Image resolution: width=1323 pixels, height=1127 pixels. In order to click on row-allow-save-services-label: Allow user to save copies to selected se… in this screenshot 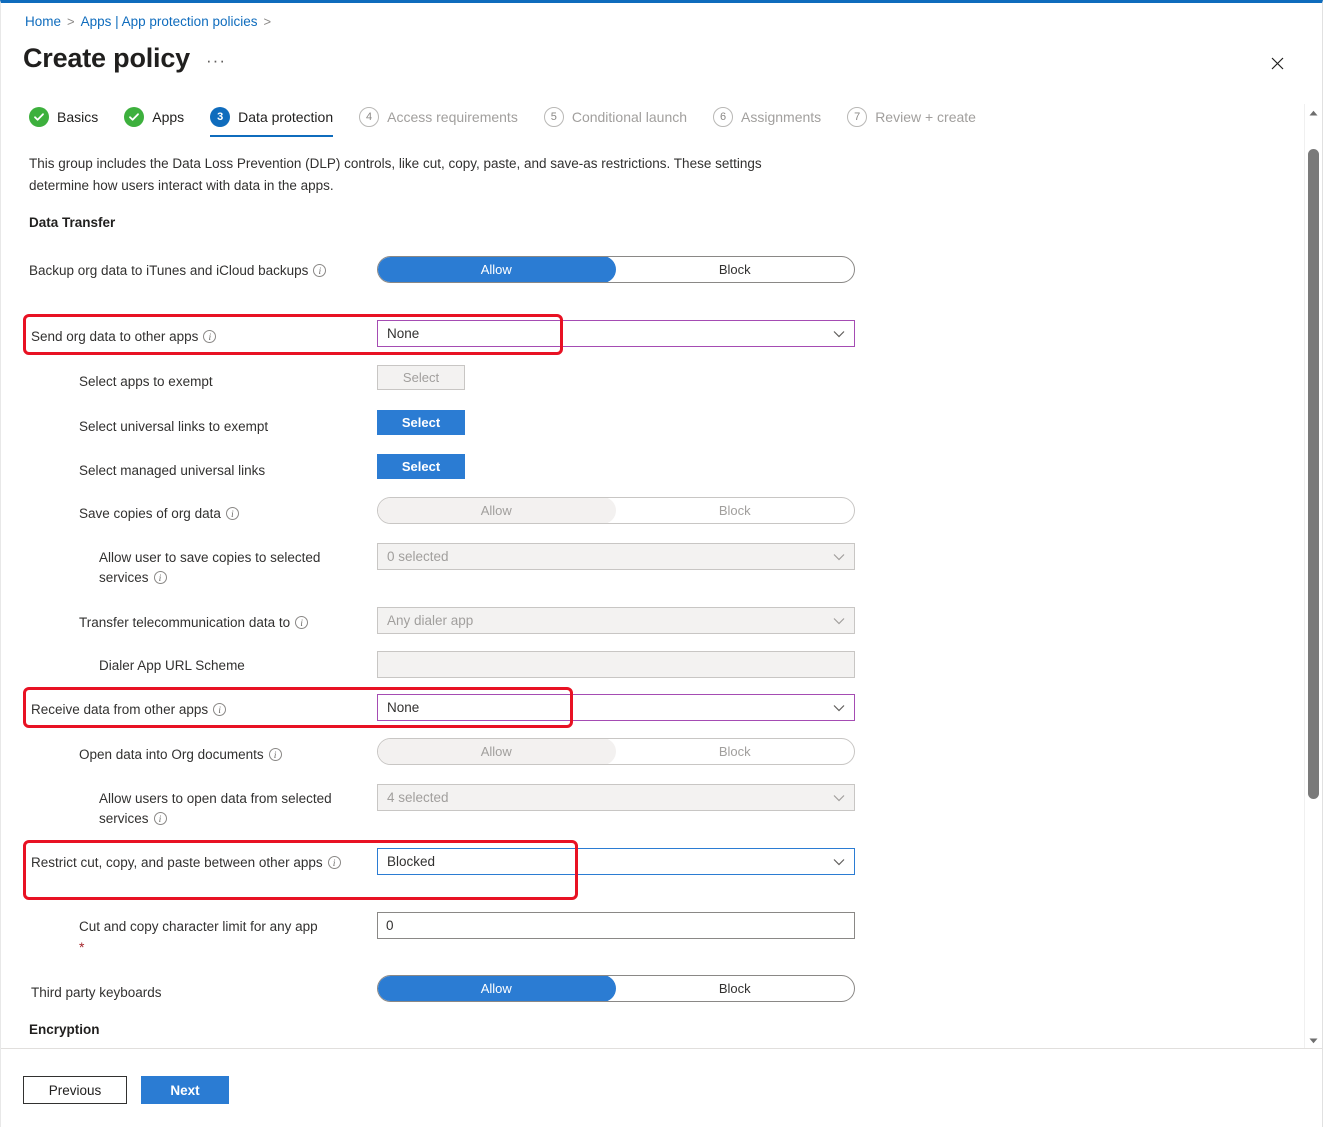, I will do `click(234, 568)`.